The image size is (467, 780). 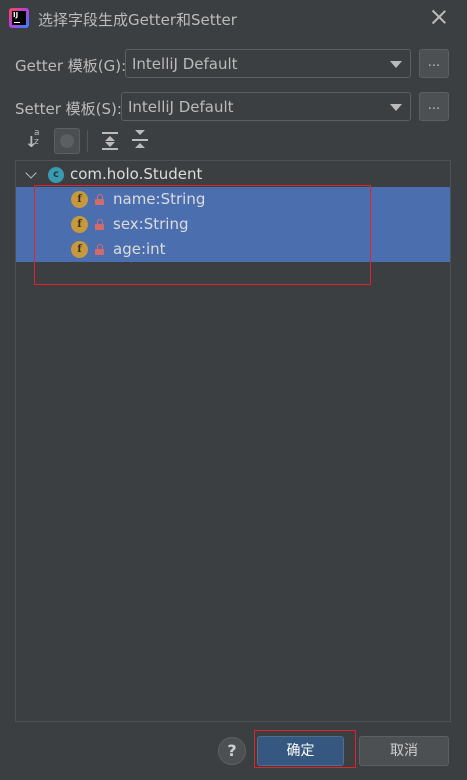 What do you see at coordinates (233, 174) in the screenshot?
I see `tree-node-class: c com.holo.Student` at bounding box center [233, 174].